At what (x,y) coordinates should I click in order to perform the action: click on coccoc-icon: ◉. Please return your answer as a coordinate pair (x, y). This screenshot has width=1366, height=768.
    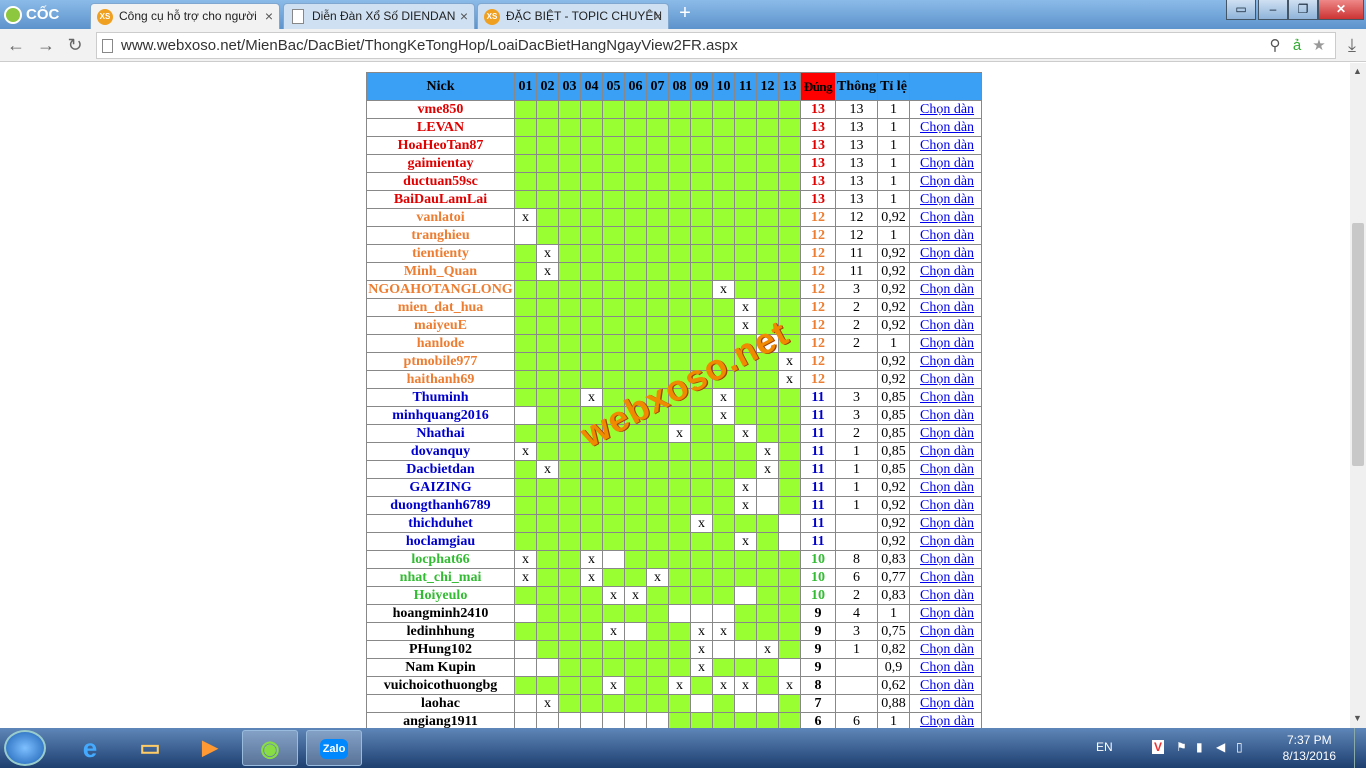
    Looking at the image, I should click on (270, 748).